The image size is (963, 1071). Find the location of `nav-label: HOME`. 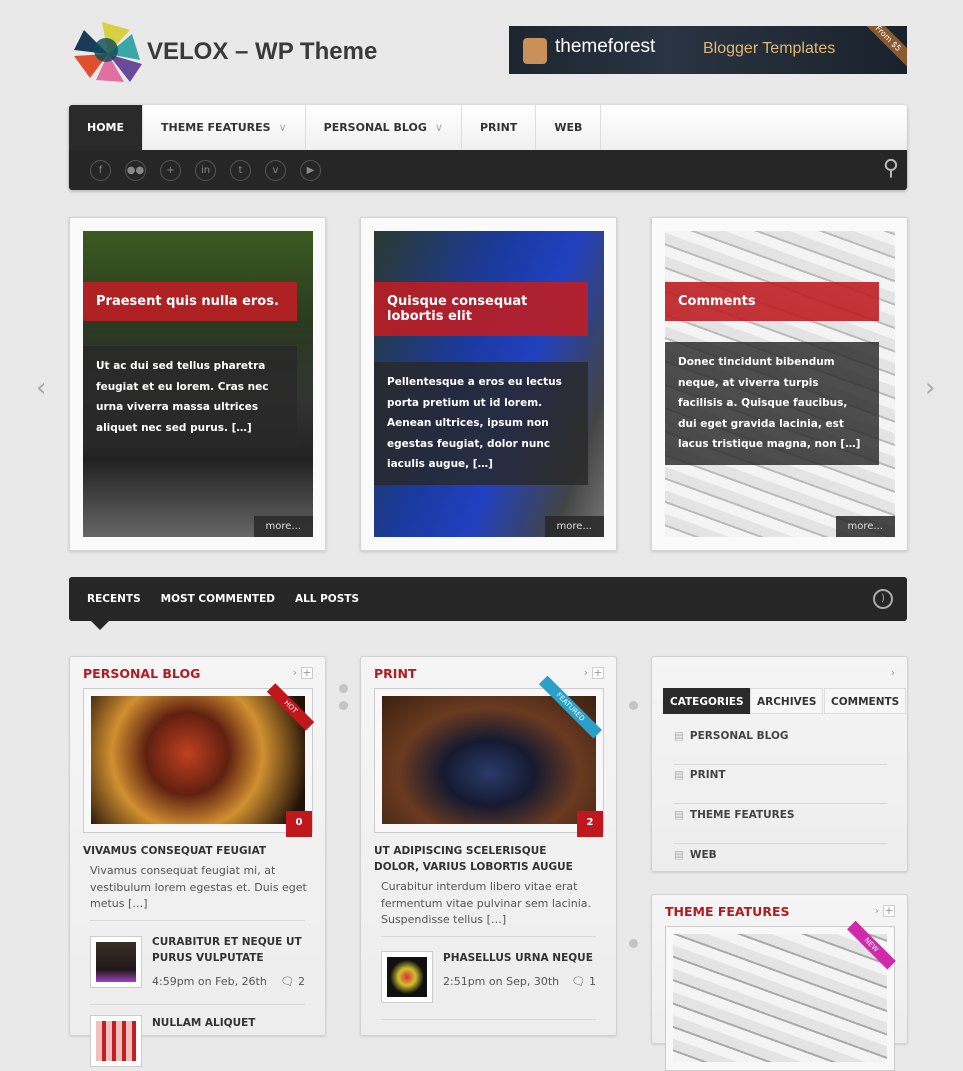

nav-label: HOME is located at coordinates (106, 127).